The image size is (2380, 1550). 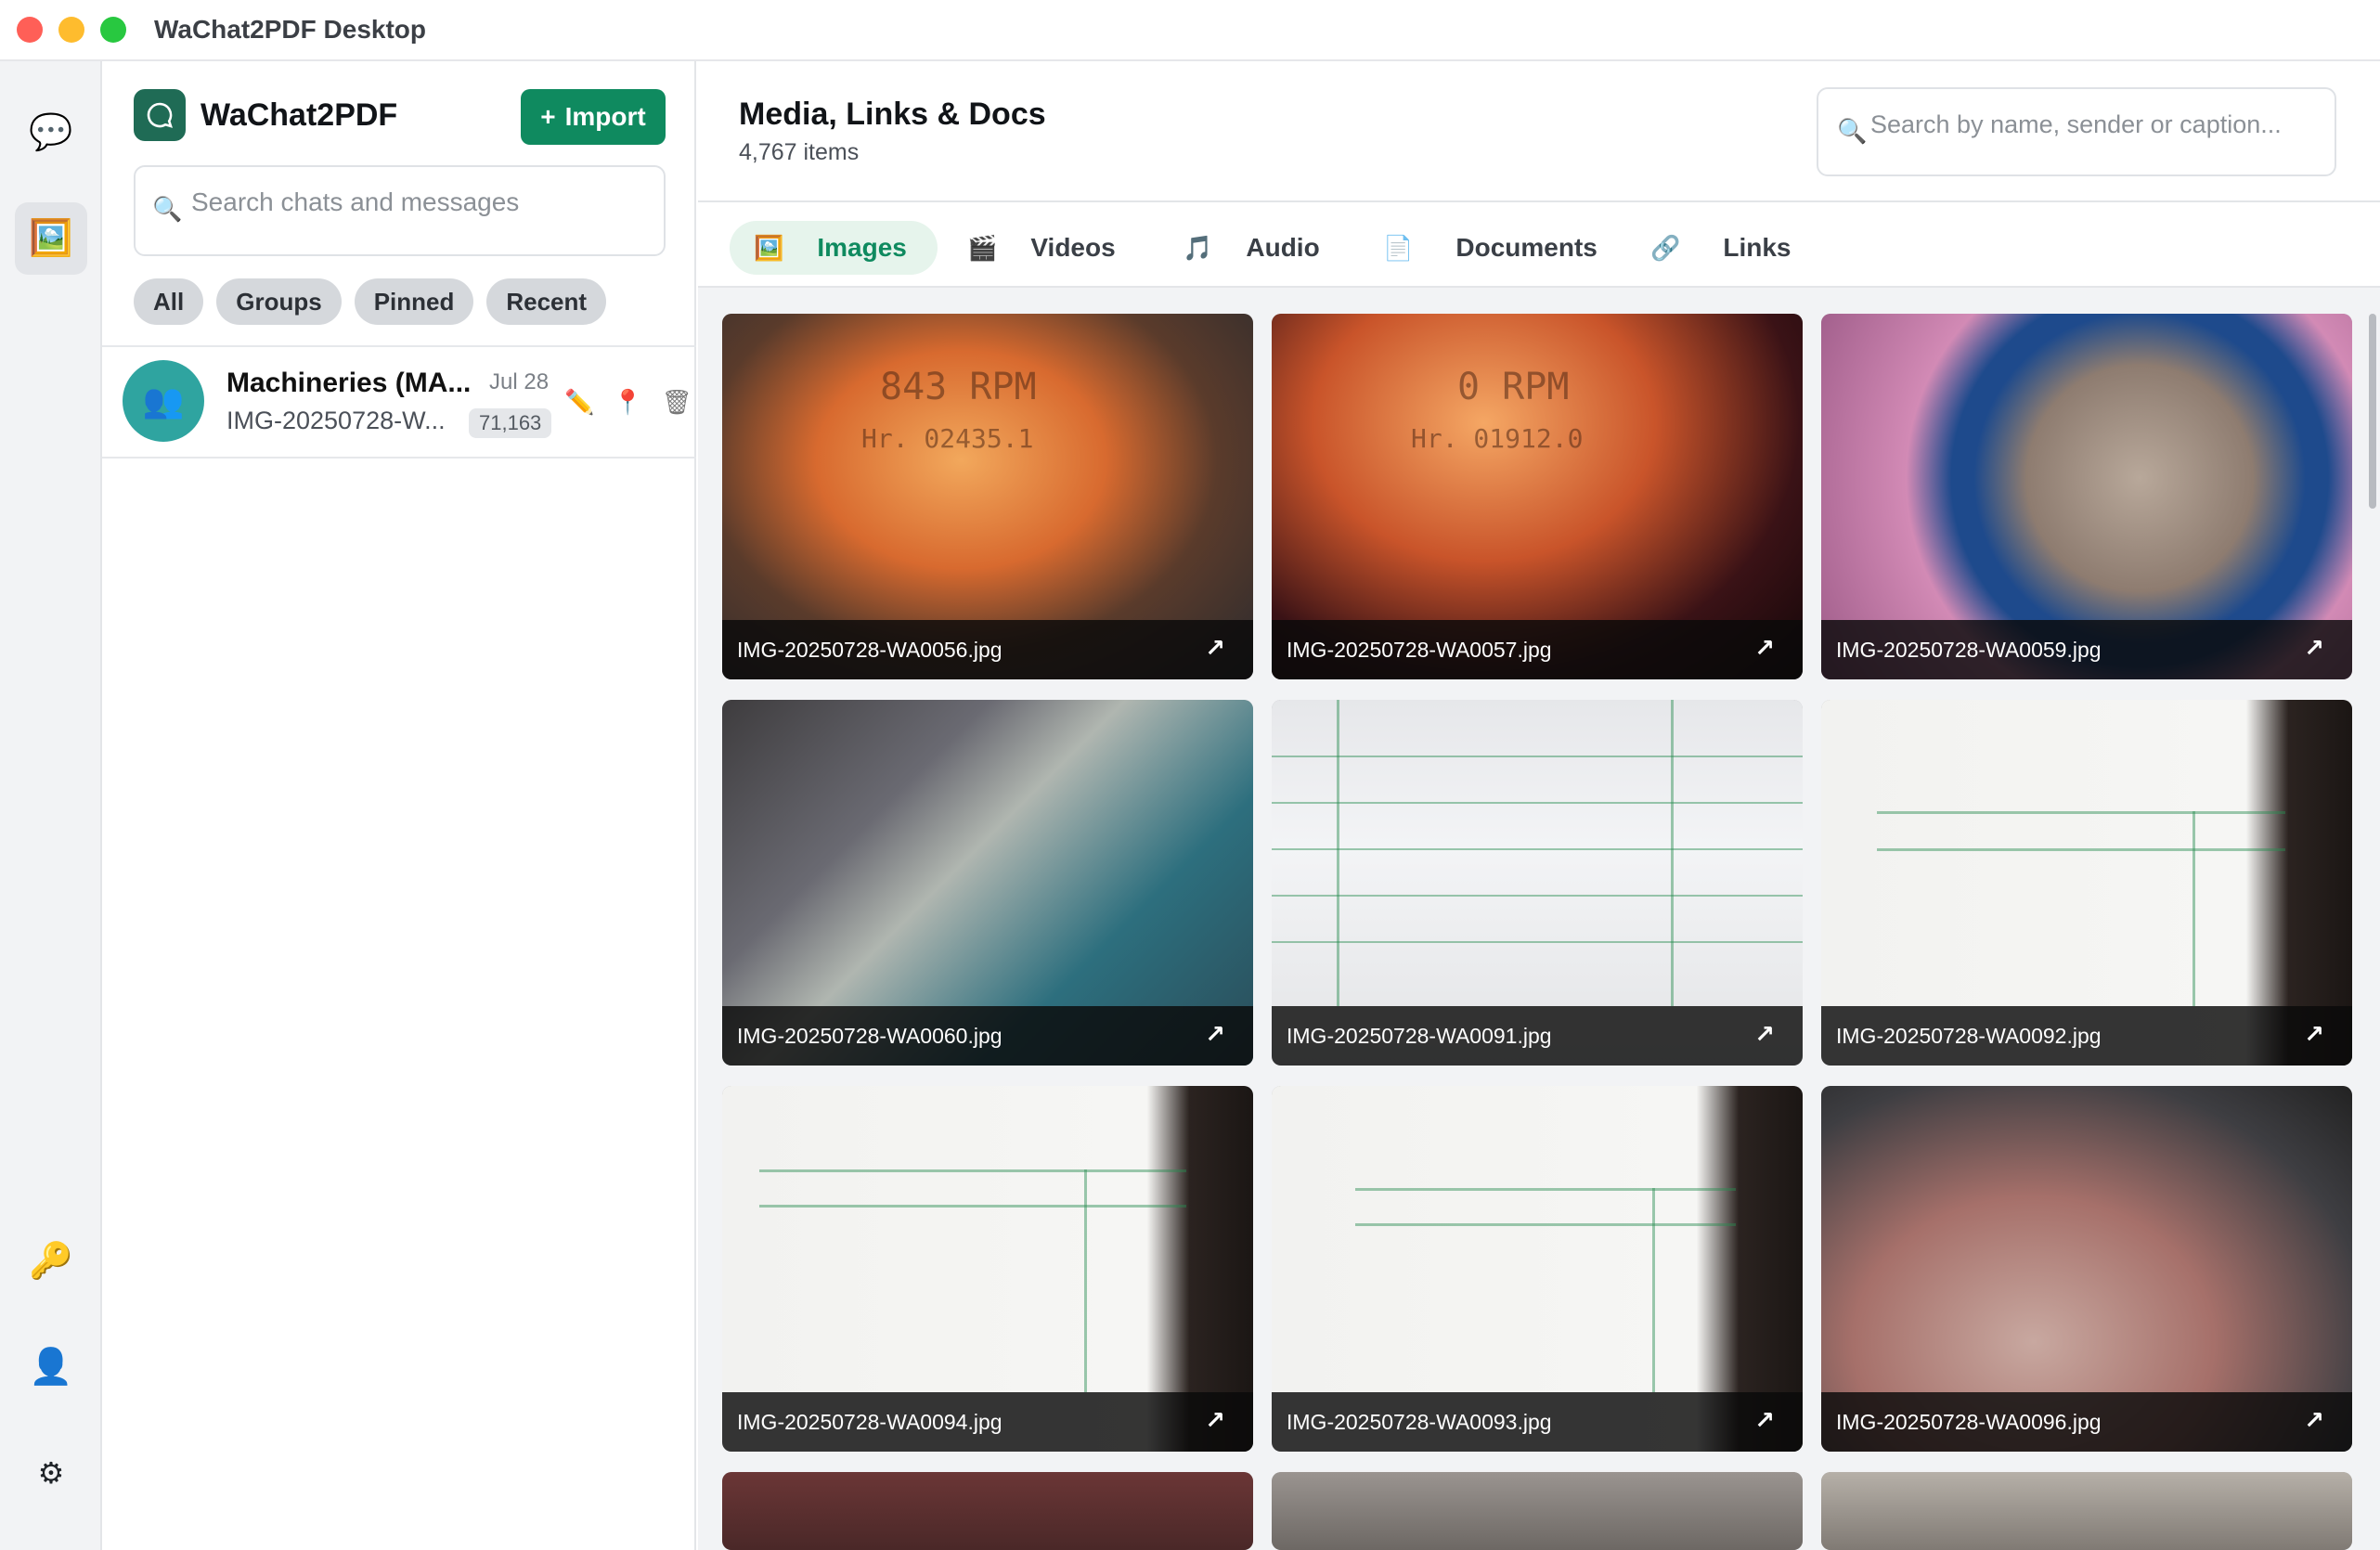 What do you see at coordinates (1537, 1036) in the screenshot?
I see `media-filename: IMG-20250728-WA0091.jpg` at bounding box center [1537, 1036].